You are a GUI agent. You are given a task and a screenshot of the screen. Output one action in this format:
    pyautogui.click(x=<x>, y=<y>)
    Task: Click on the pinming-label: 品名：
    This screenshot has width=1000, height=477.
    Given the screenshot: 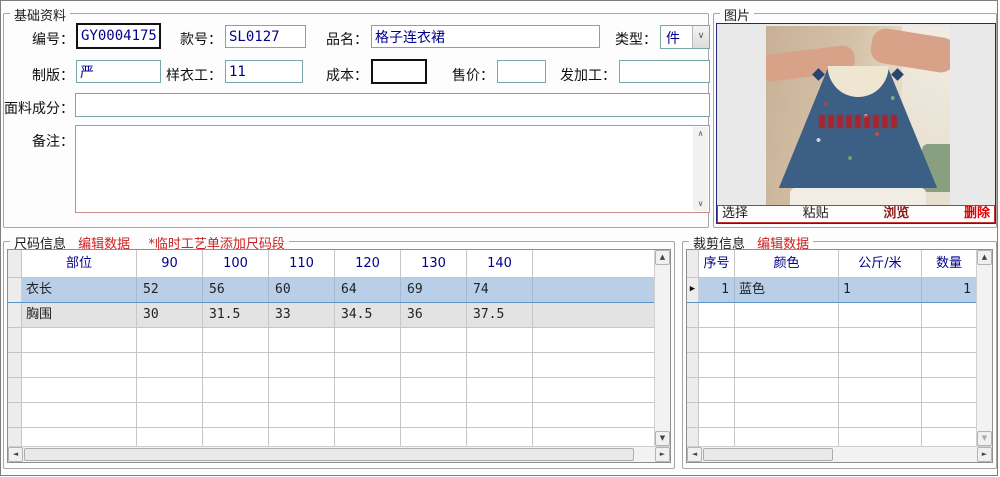 What is the action you would take?
    pyautogui.click(x=347, y=40)
    